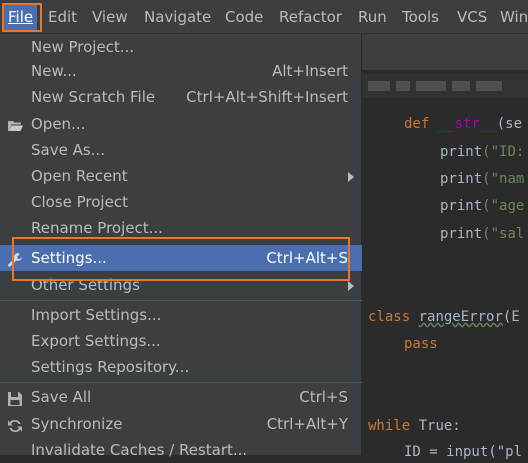 The image size is (528, 463). What do you see at coordinates (463, 124) in the screenshot?
I see `code-line: def __str__(se` at bounding box center [463, 124].